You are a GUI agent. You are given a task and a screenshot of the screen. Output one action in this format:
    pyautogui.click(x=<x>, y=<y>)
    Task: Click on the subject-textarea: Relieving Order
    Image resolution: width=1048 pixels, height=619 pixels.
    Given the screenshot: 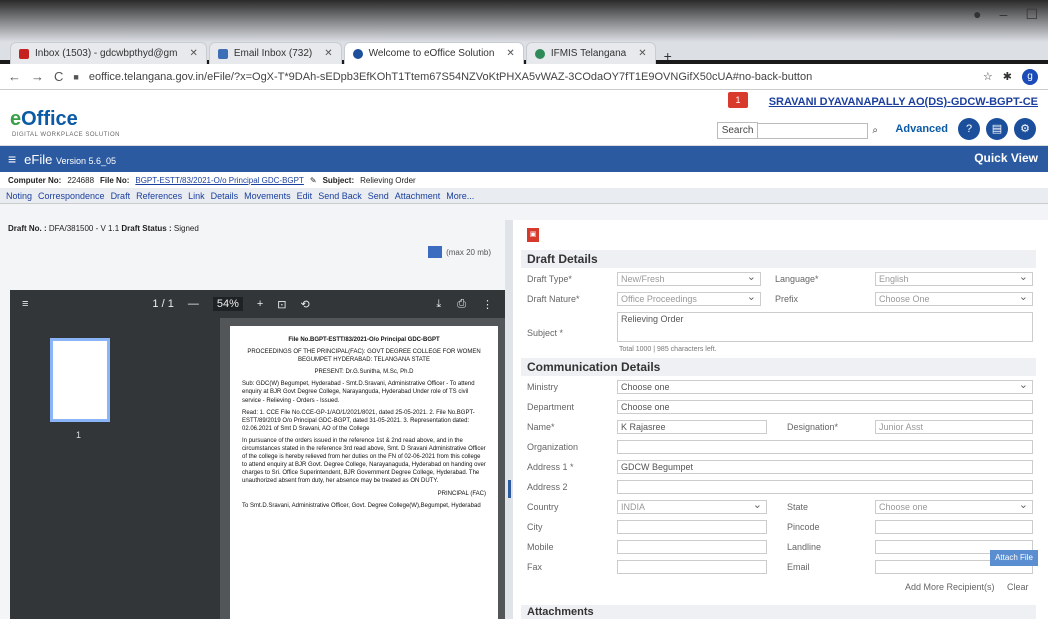 What is the action you would take?
    pyautogui.click(x=825, y=327)
    